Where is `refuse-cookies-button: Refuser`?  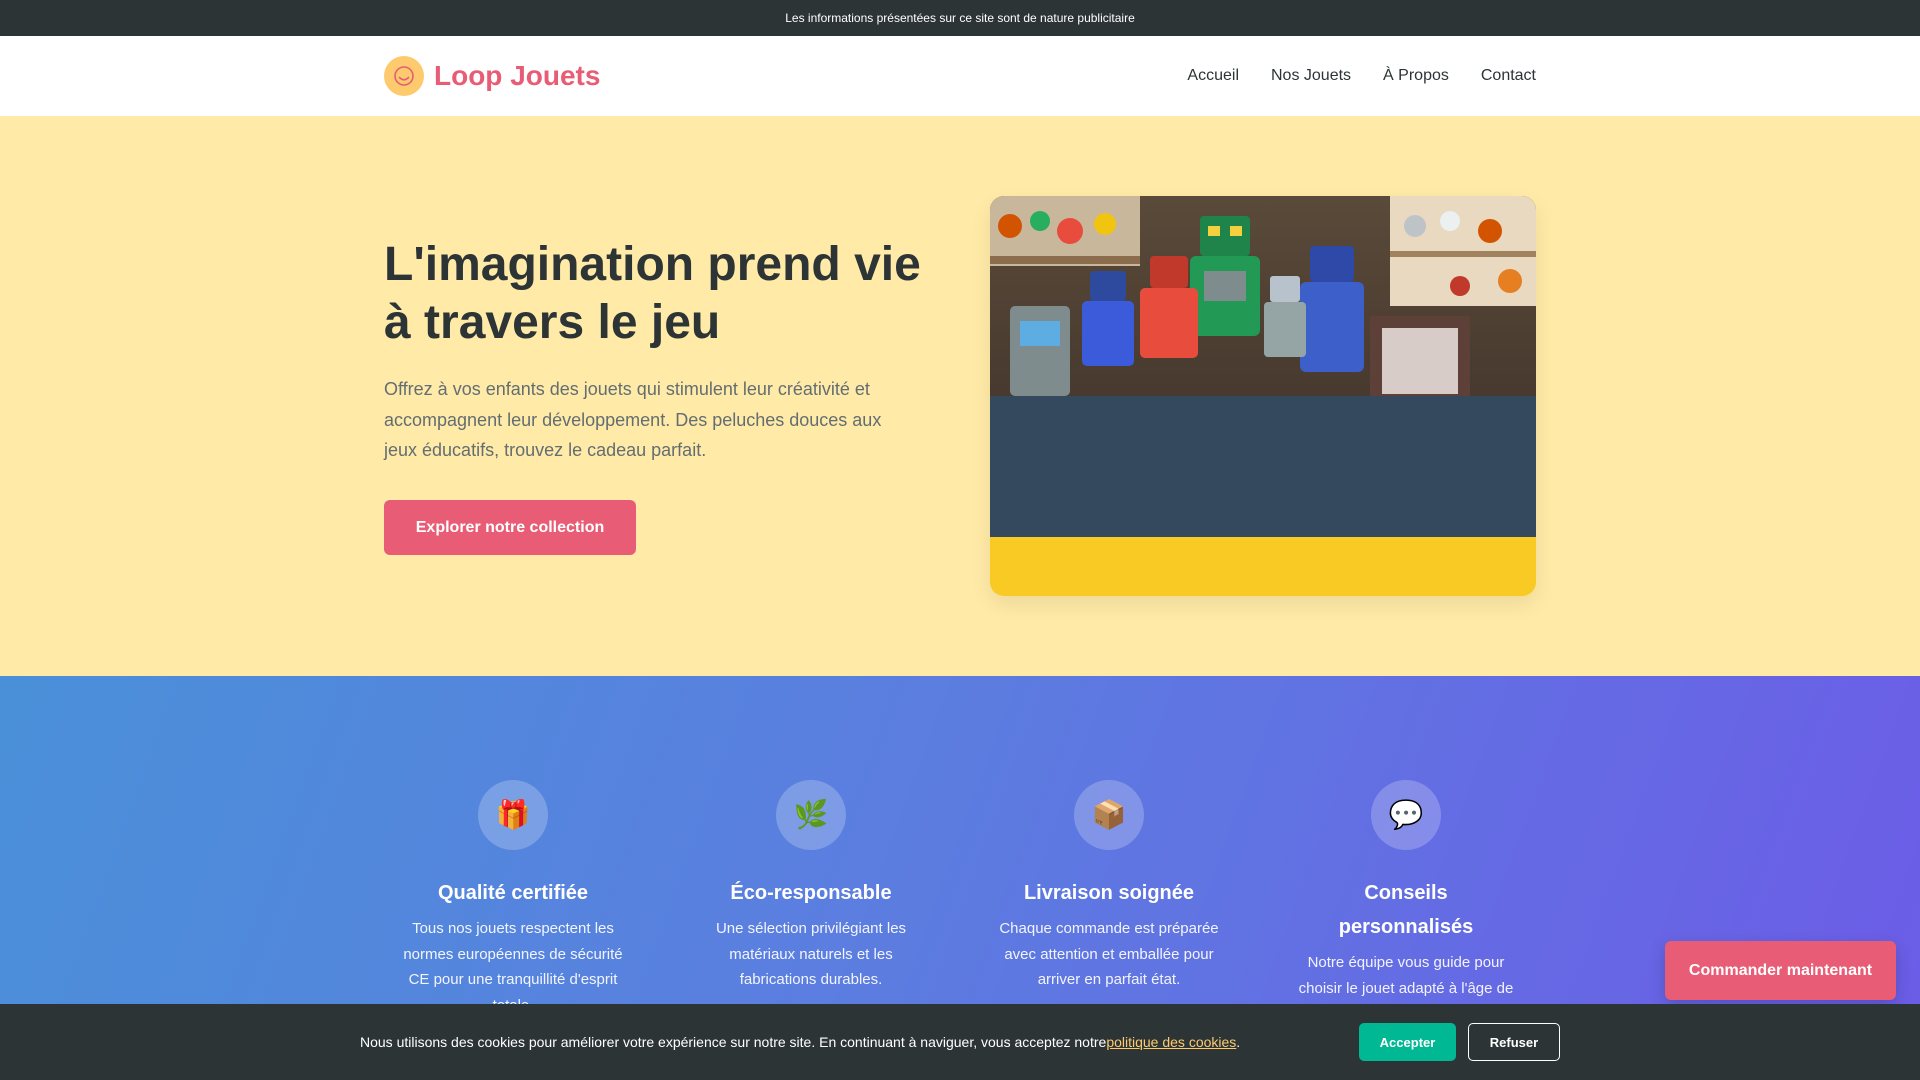
refuse-cookies-button: Refuser is located at coordinates (1514, 1042).